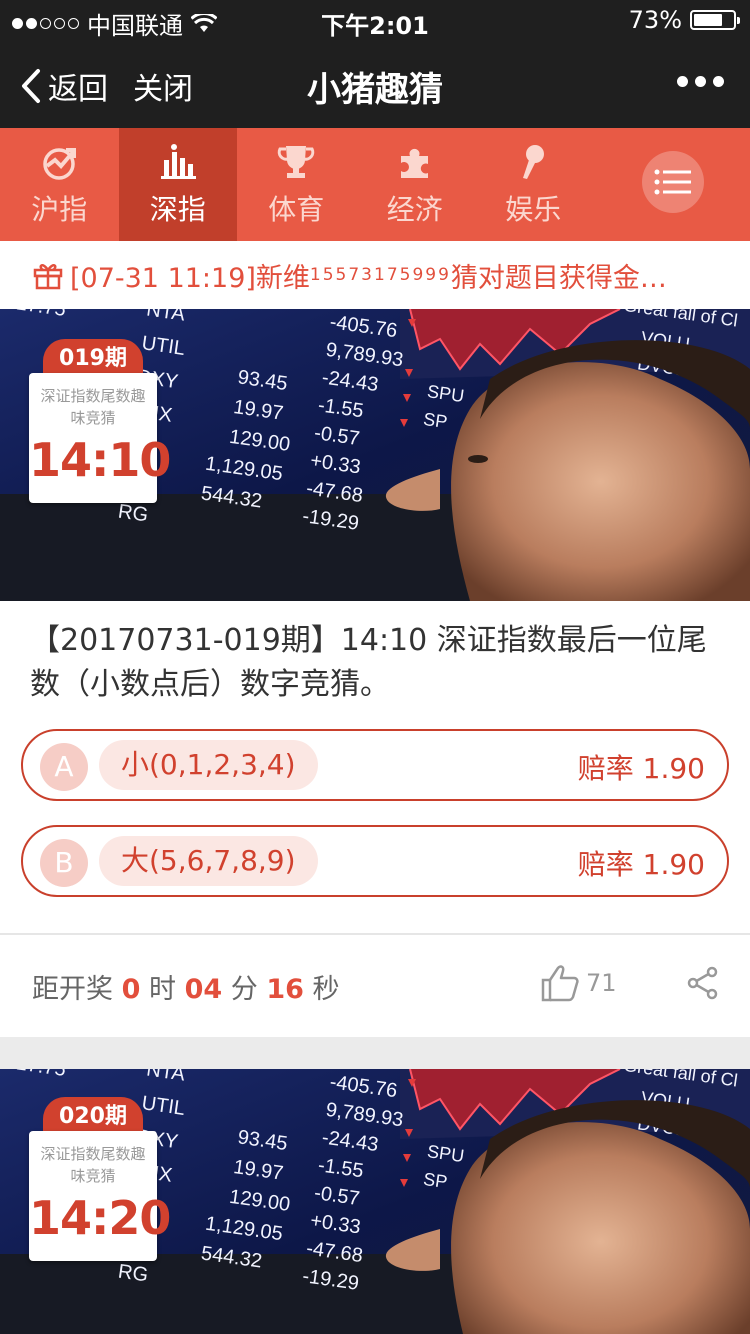 The height and width of the screenshot is (1334, 750). Describe the element at coordinates (133, 1273) in the screenshot. I see `ticker-symbol: RG` at that location.